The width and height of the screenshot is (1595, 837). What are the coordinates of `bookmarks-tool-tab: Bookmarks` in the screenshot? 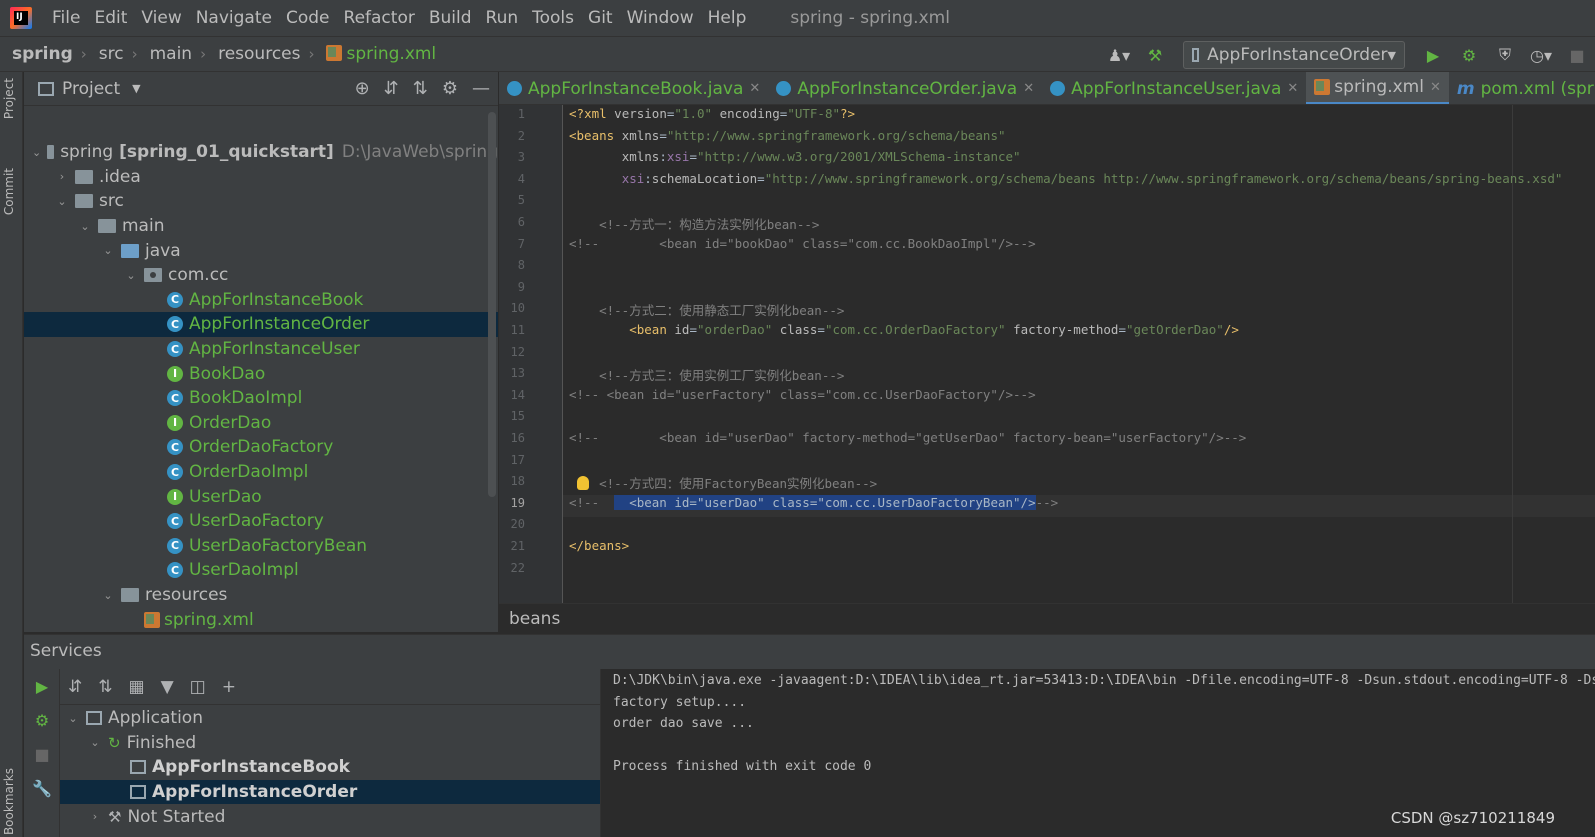 It's located at (9, 801).